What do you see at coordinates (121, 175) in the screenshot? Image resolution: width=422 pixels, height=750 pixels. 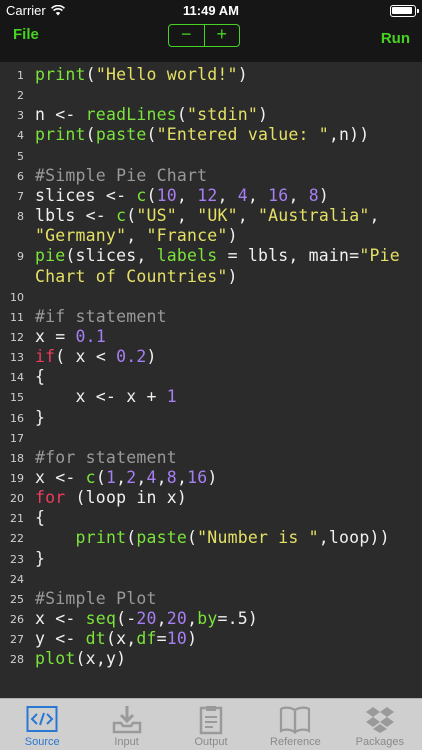 I see `code-token: #Simple Pie Chart` at bounding box center [121, 175].